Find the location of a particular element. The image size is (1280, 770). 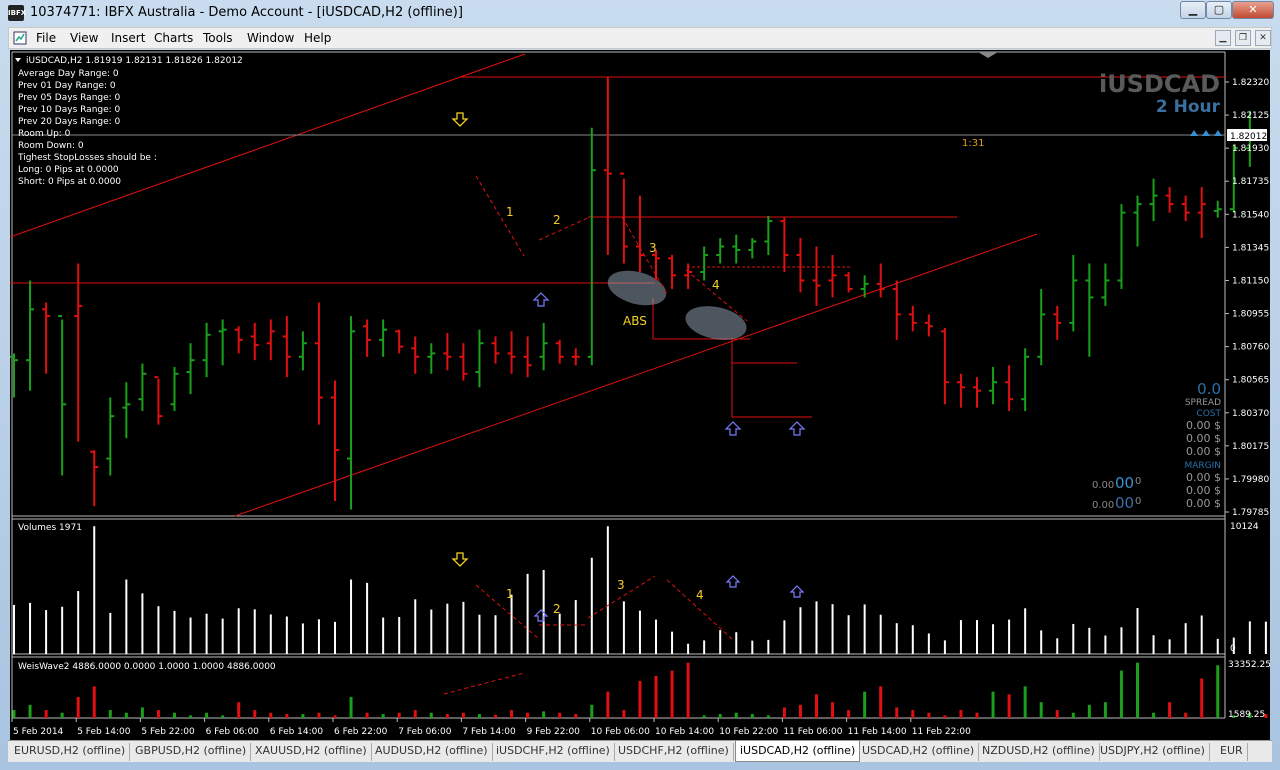

chart-tab: EURUSD,H2 (offline) is located at coordinates (70, 752).